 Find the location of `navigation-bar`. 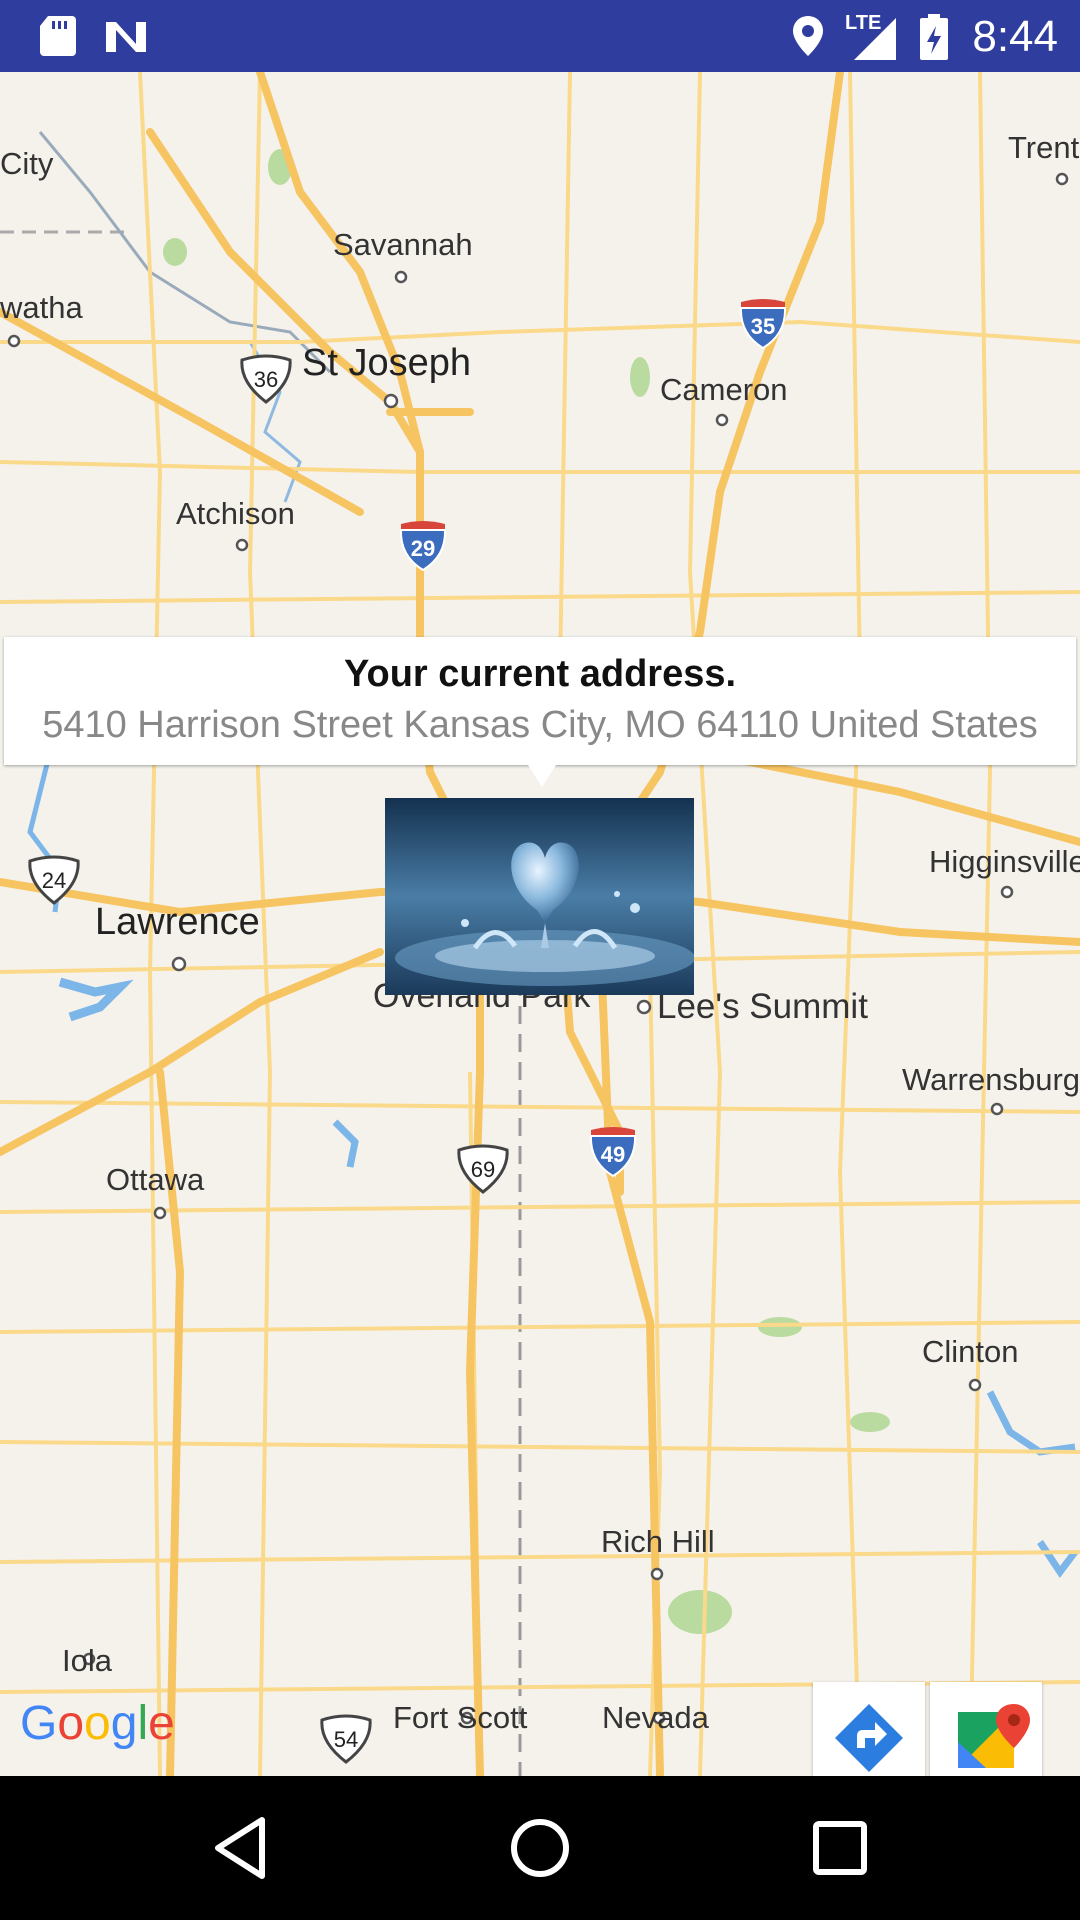

navigation-bar is located at coordinates (540, 1848).